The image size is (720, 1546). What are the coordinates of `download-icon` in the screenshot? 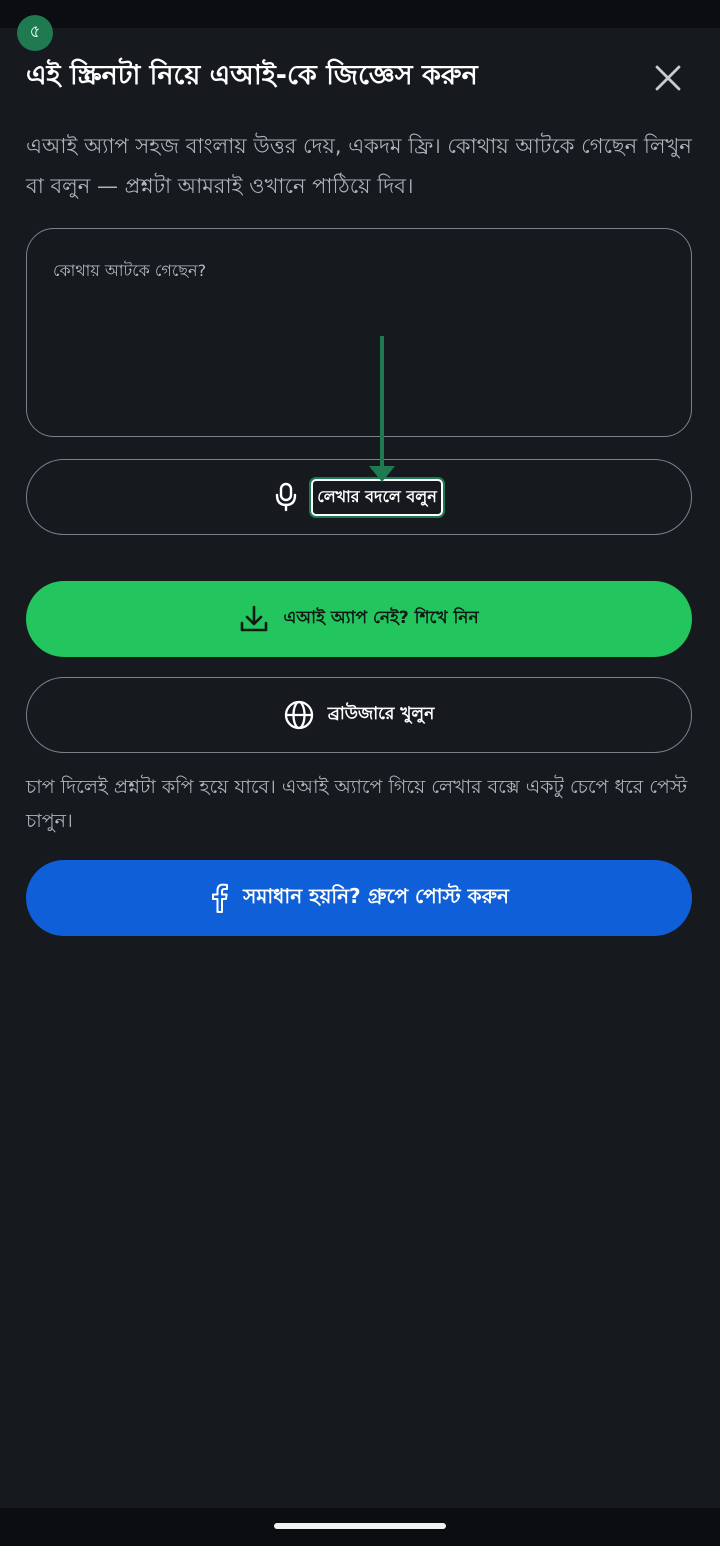 It's located at (254, 618).